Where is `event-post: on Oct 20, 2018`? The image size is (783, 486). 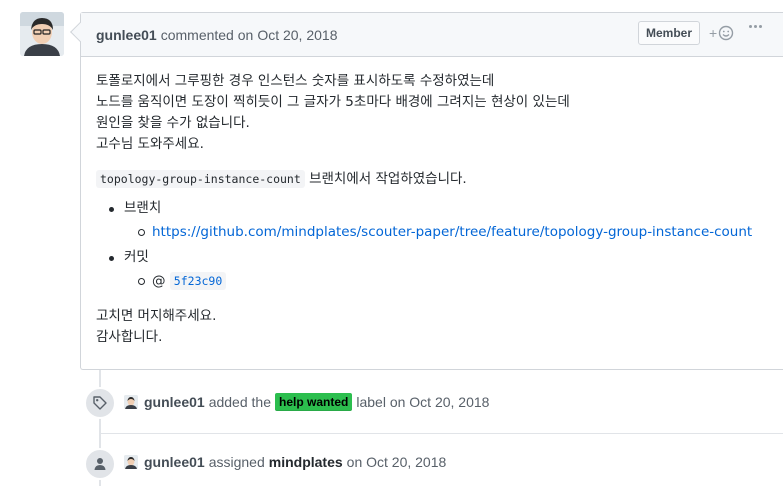 event-post: on Oct 20, 2018 is located at coordinates (396, 462).